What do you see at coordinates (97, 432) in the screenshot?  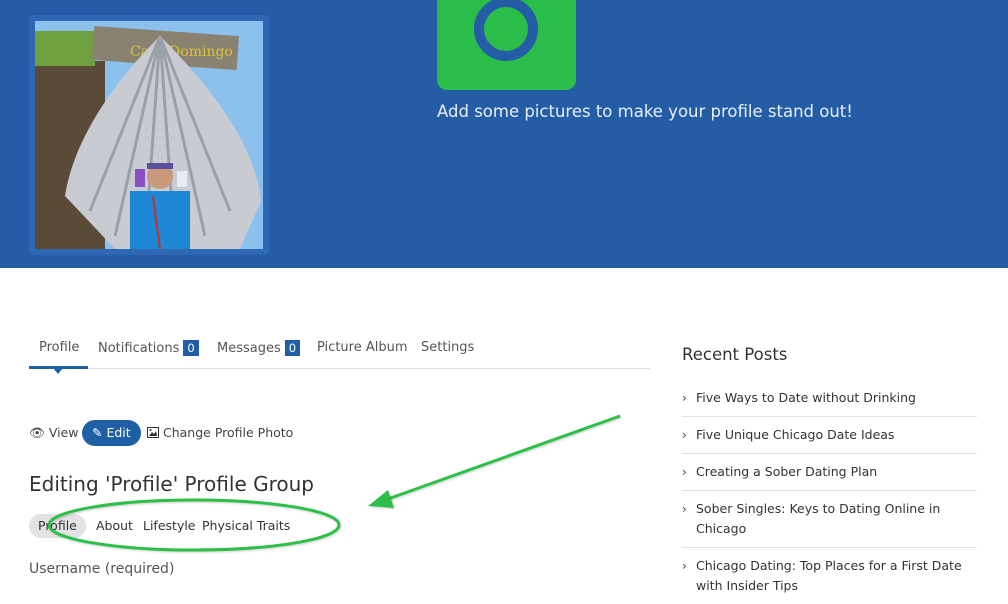 I see `pencil-icon: ✎` at bounding box center [97, 432].